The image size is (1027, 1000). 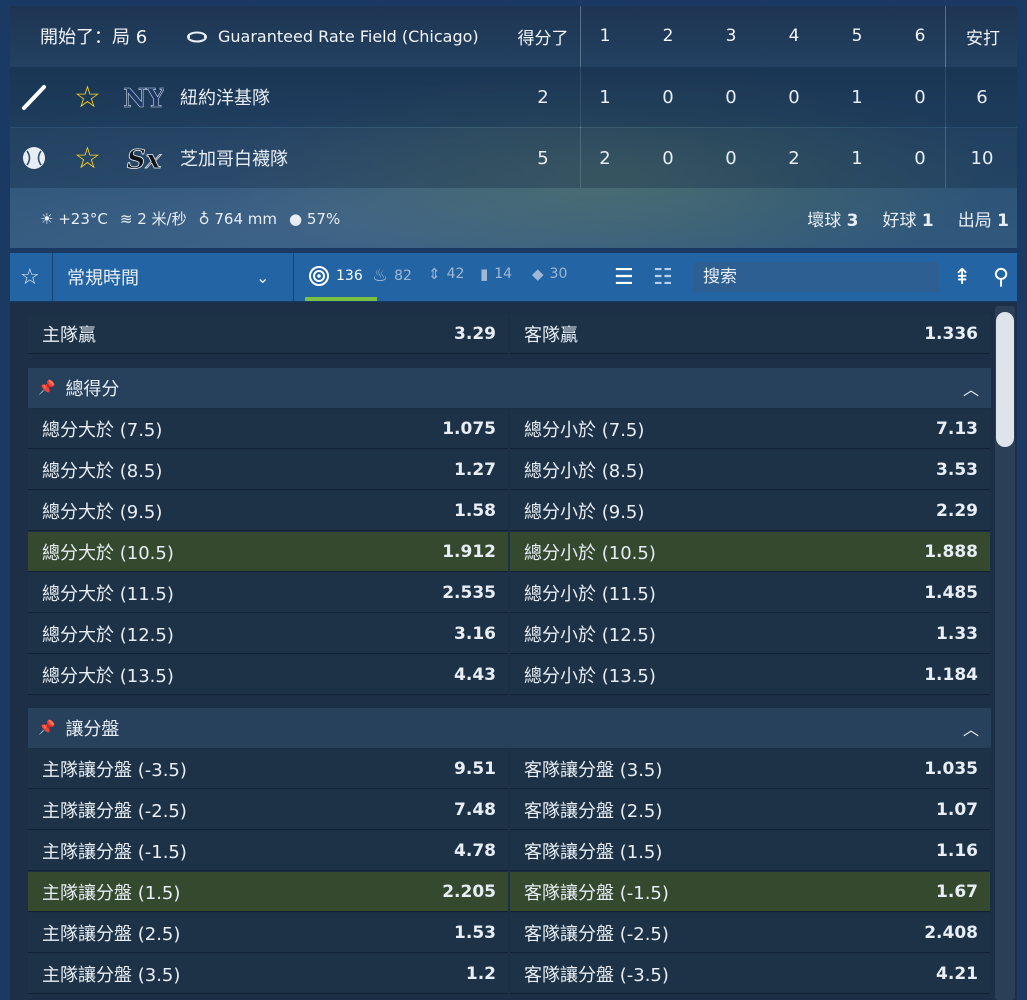 What do you see at coordinates (750, 334) in the screenshot?
I see `odds-button: 客隊贏 1.336` at bounding box center [750, 334].